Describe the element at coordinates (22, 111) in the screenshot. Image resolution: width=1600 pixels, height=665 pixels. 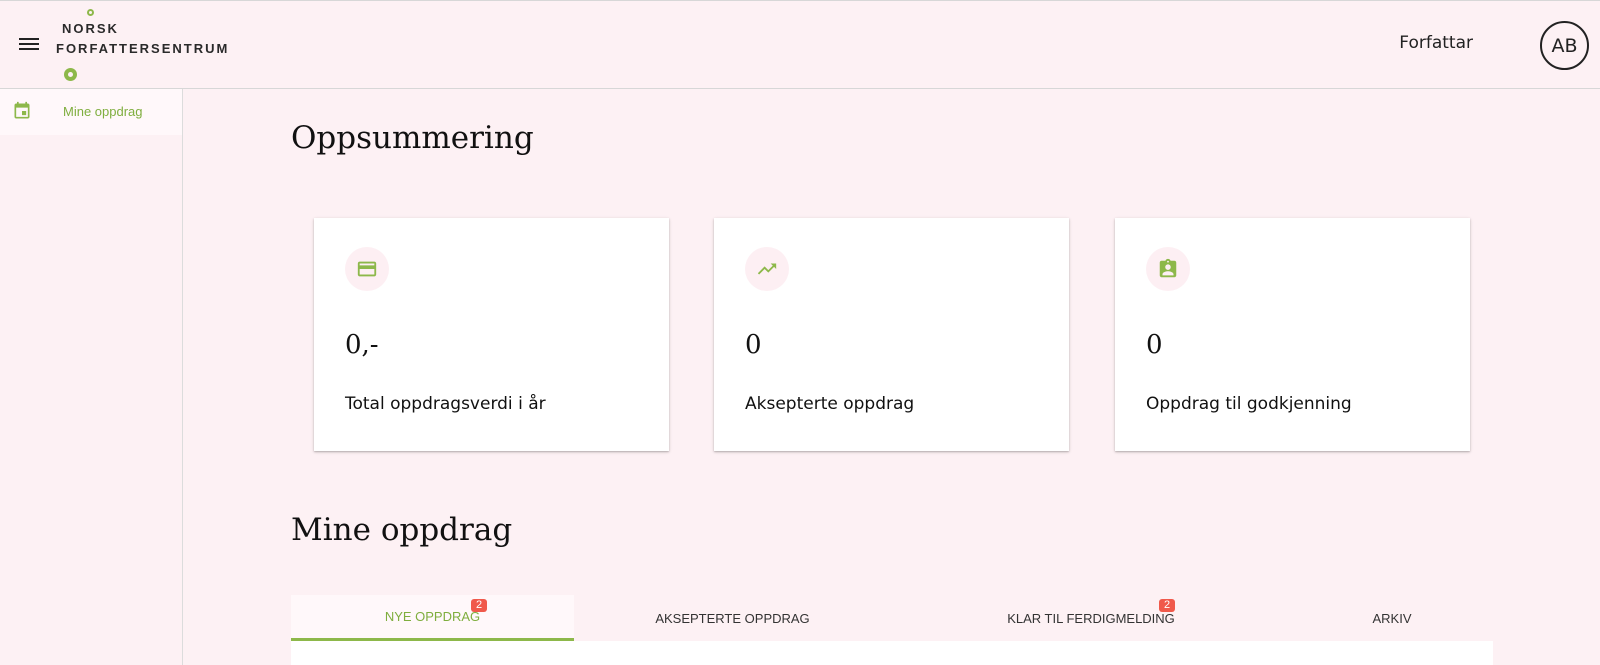
I see `calendar-icon` at that location.